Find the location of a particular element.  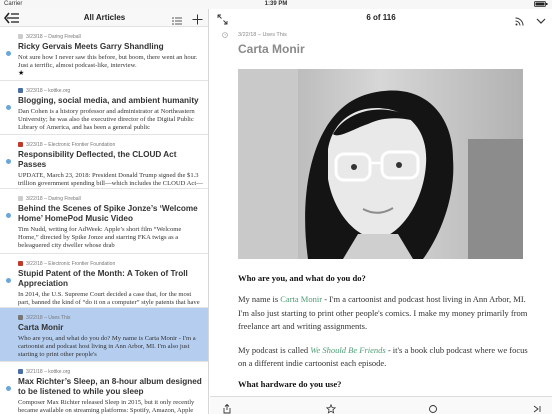

chevron-down-icon is located at coordinates (541, 21).